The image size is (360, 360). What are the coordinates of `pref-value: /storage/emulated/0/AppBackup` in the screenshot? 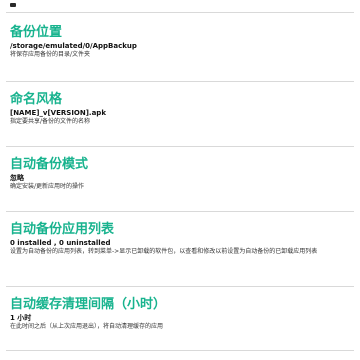 It's located at (73, 46).